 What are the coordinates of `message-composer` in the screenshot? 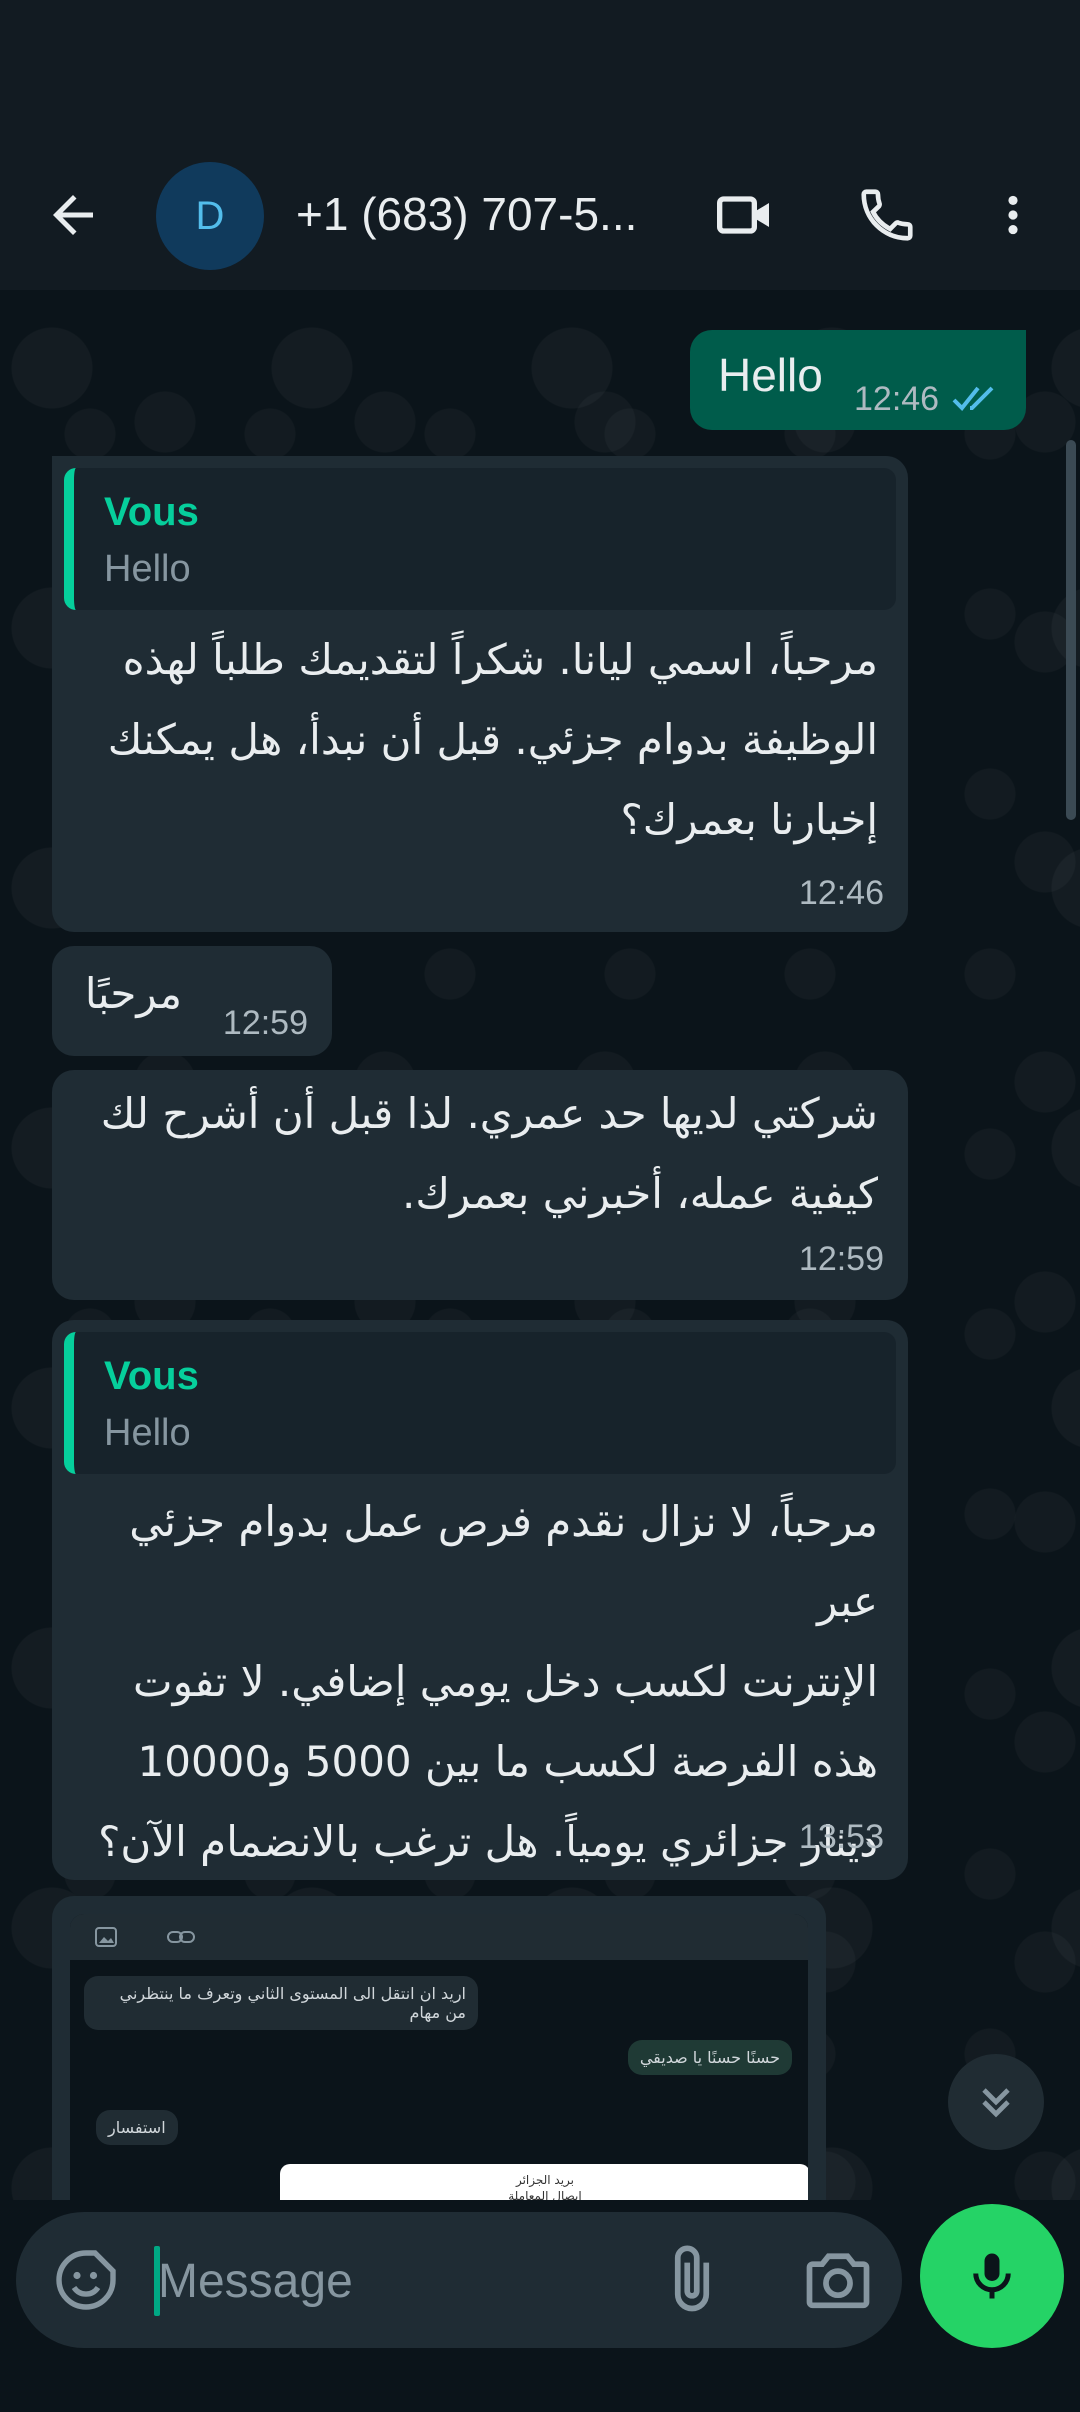 It's located at (459, 2280).